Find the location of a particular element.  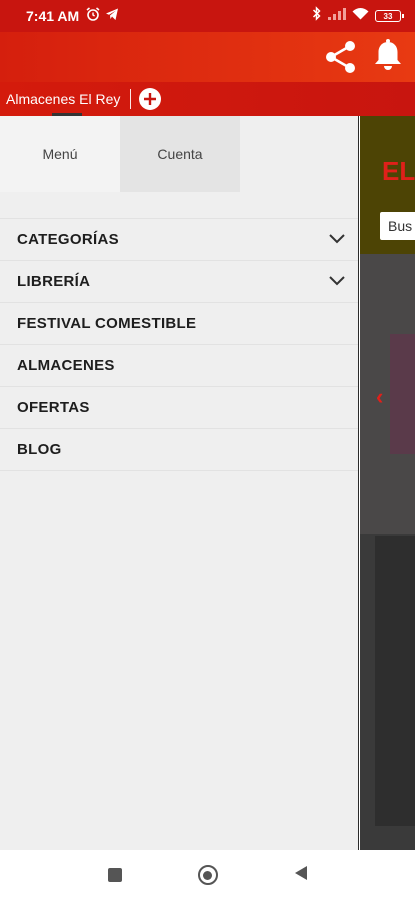

background-web-page: EL Bus ‹ is located at coordinates (387, 483).